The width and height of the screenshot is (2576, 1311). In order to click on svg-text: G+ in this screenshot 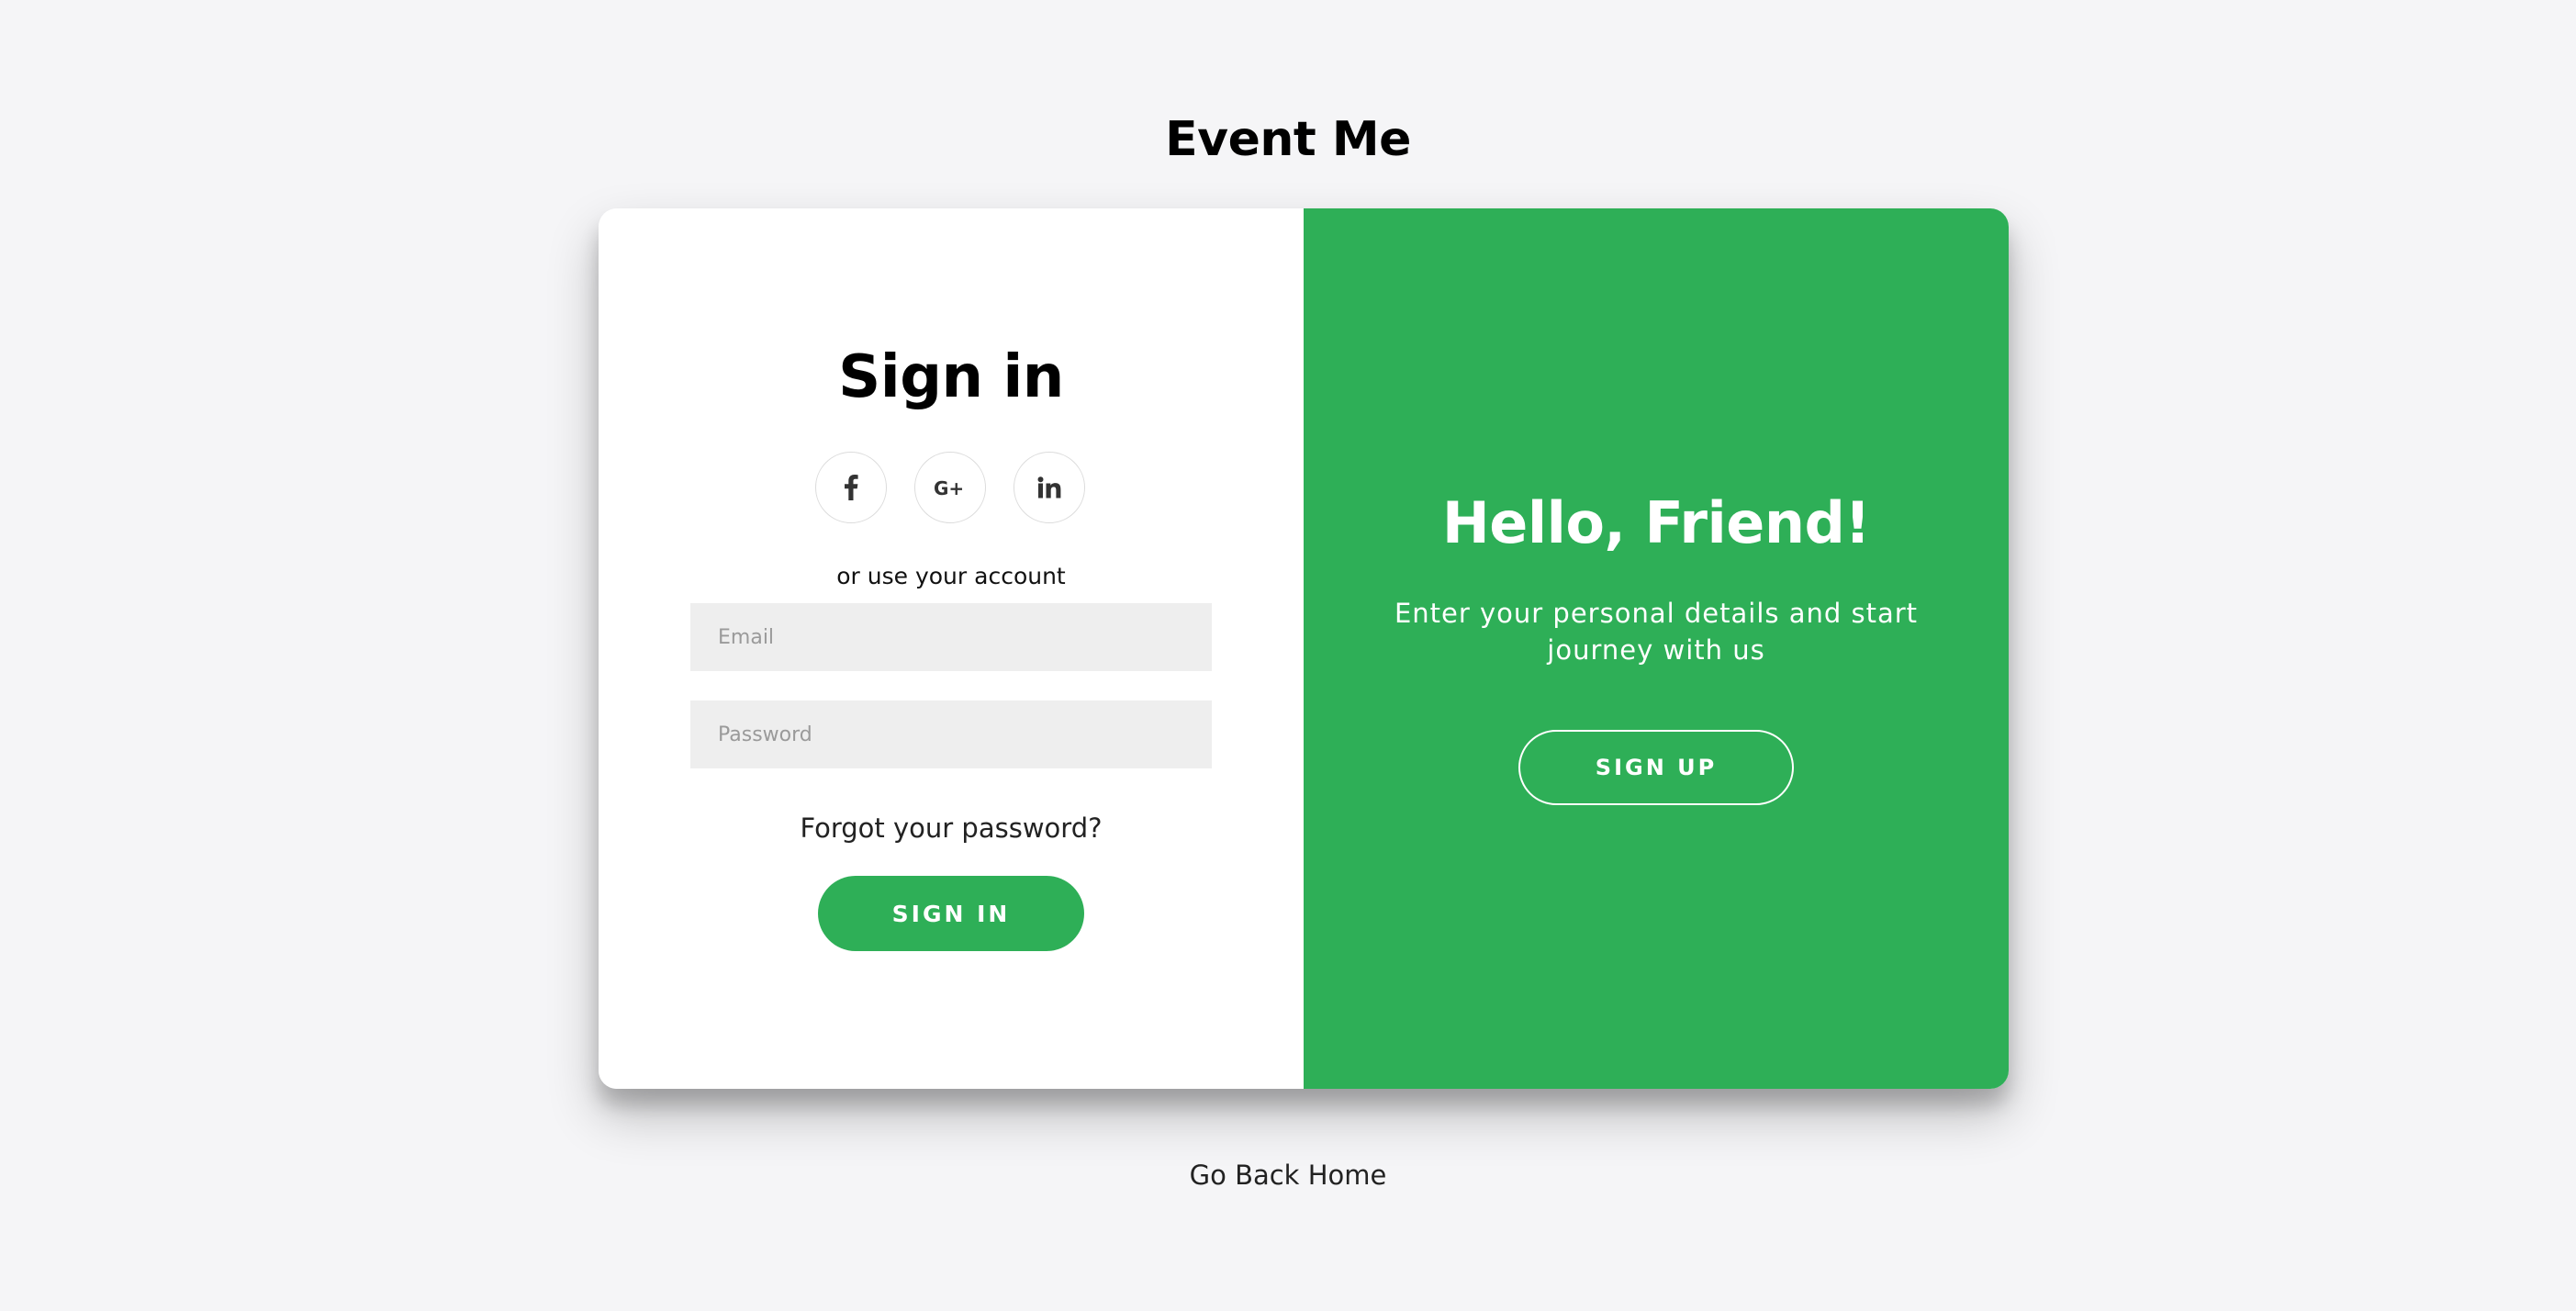, I will do `click(949, 487)`.